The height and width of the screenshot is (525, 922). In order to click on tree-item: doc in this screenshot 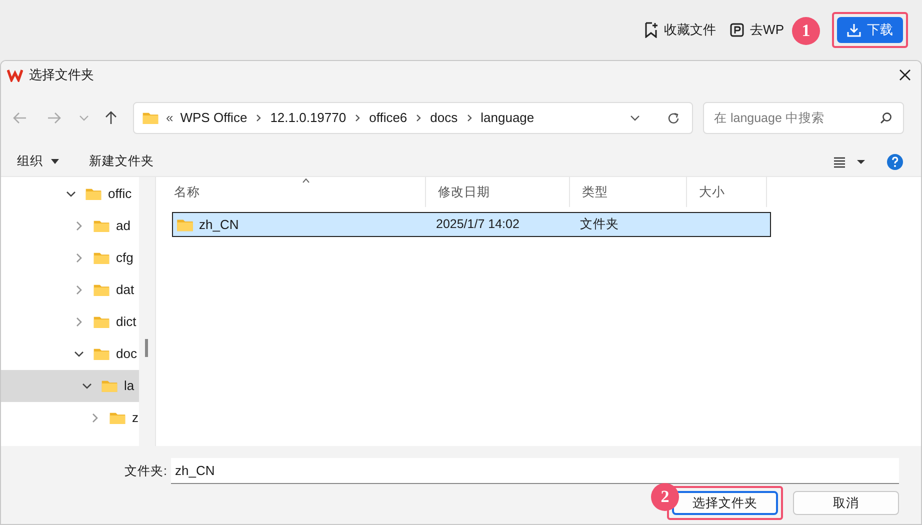, I will do `click(70, 354)`.